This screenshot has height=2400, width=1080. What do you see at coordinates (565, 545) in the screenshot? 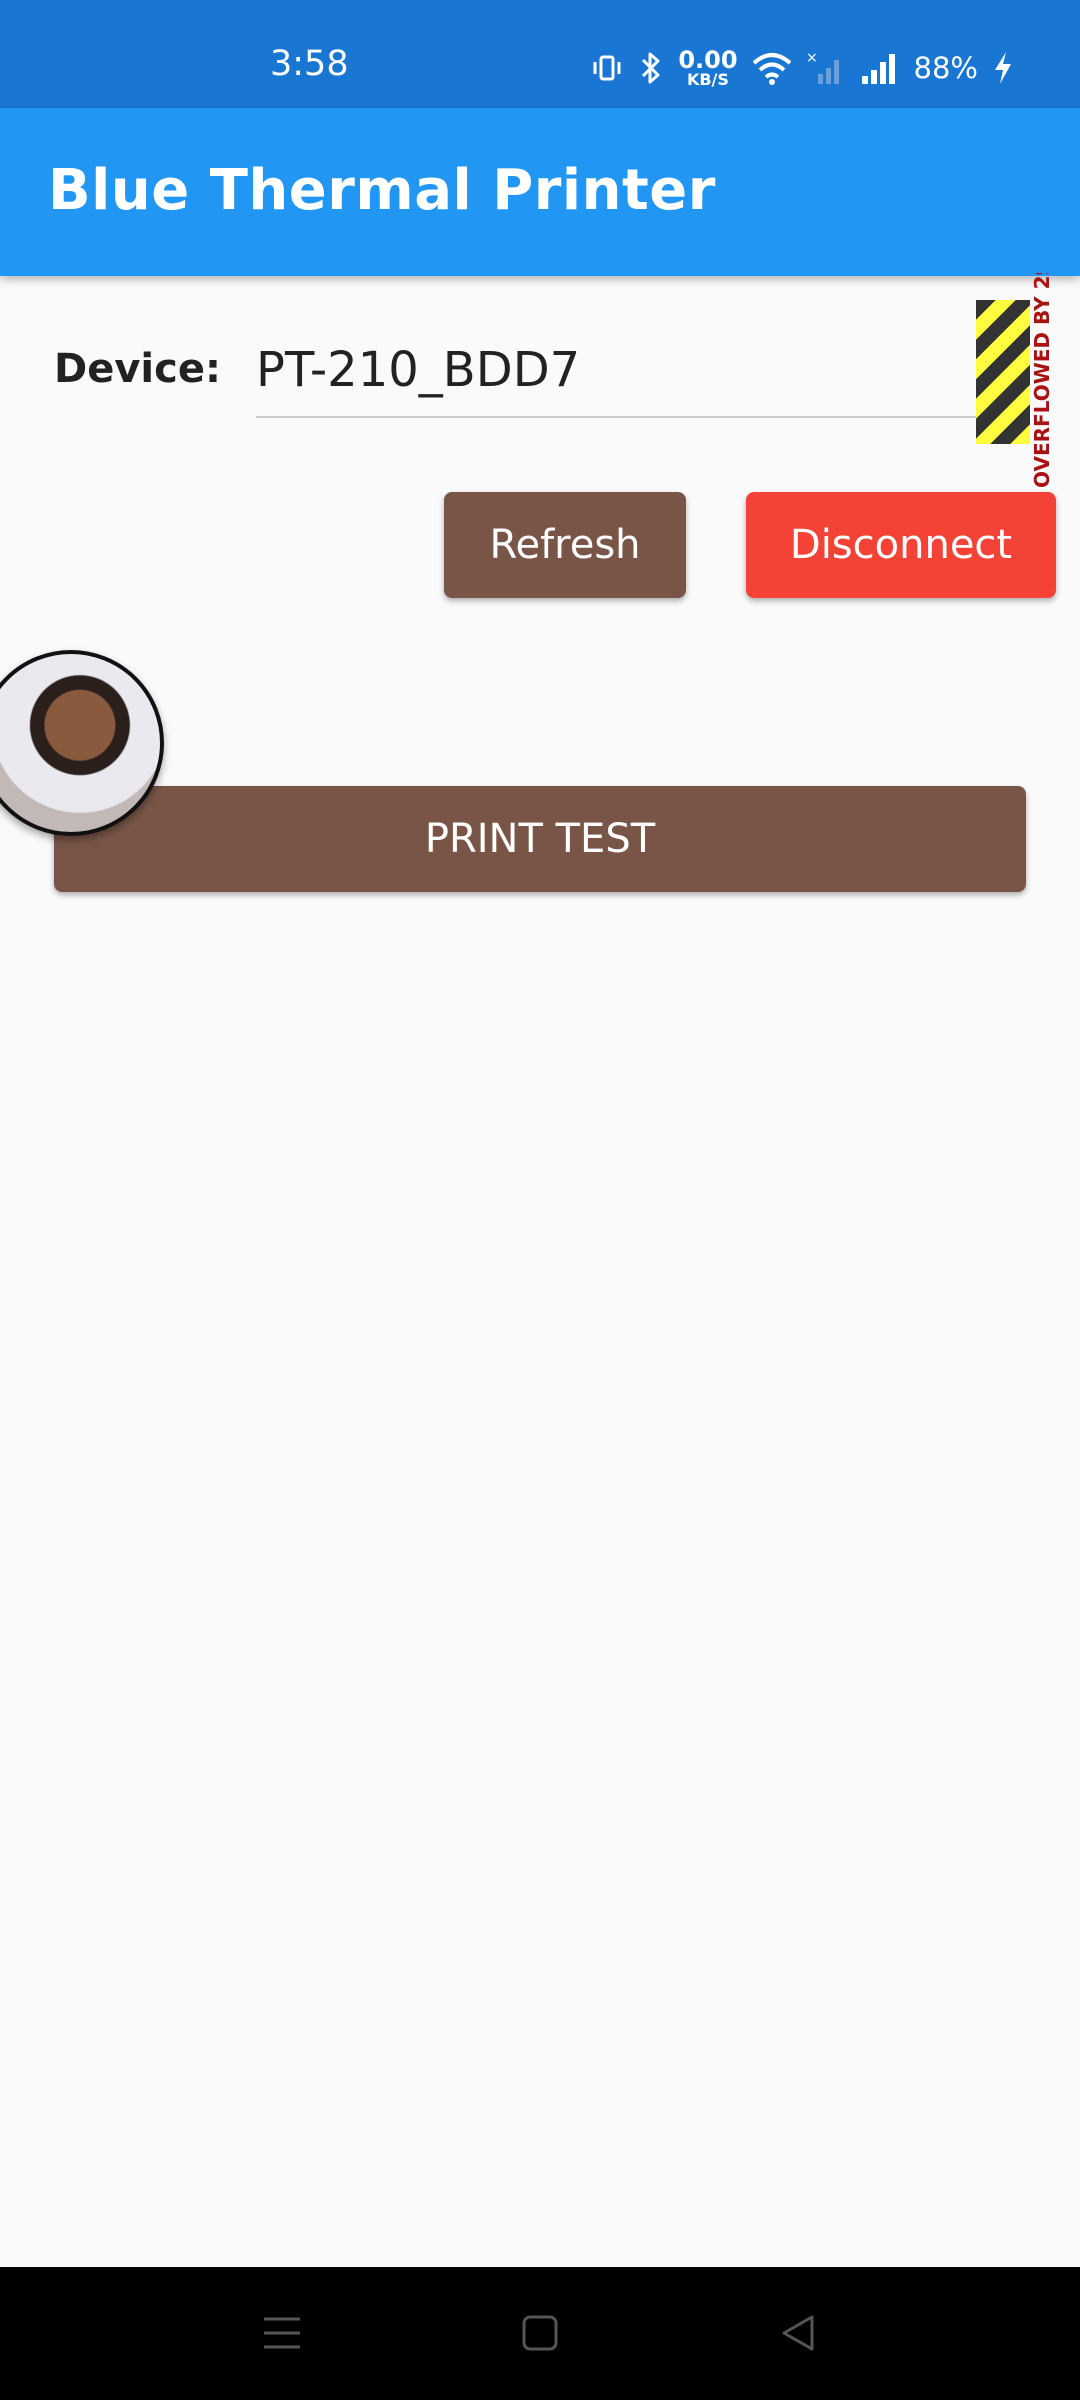
I see `refresh-button: Refresh` at bounding box center [565, 545].